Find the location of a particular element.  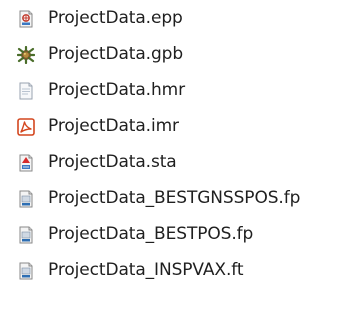

file-item-gpb: ProjectData.gpb is located at coordinates (177, 54).